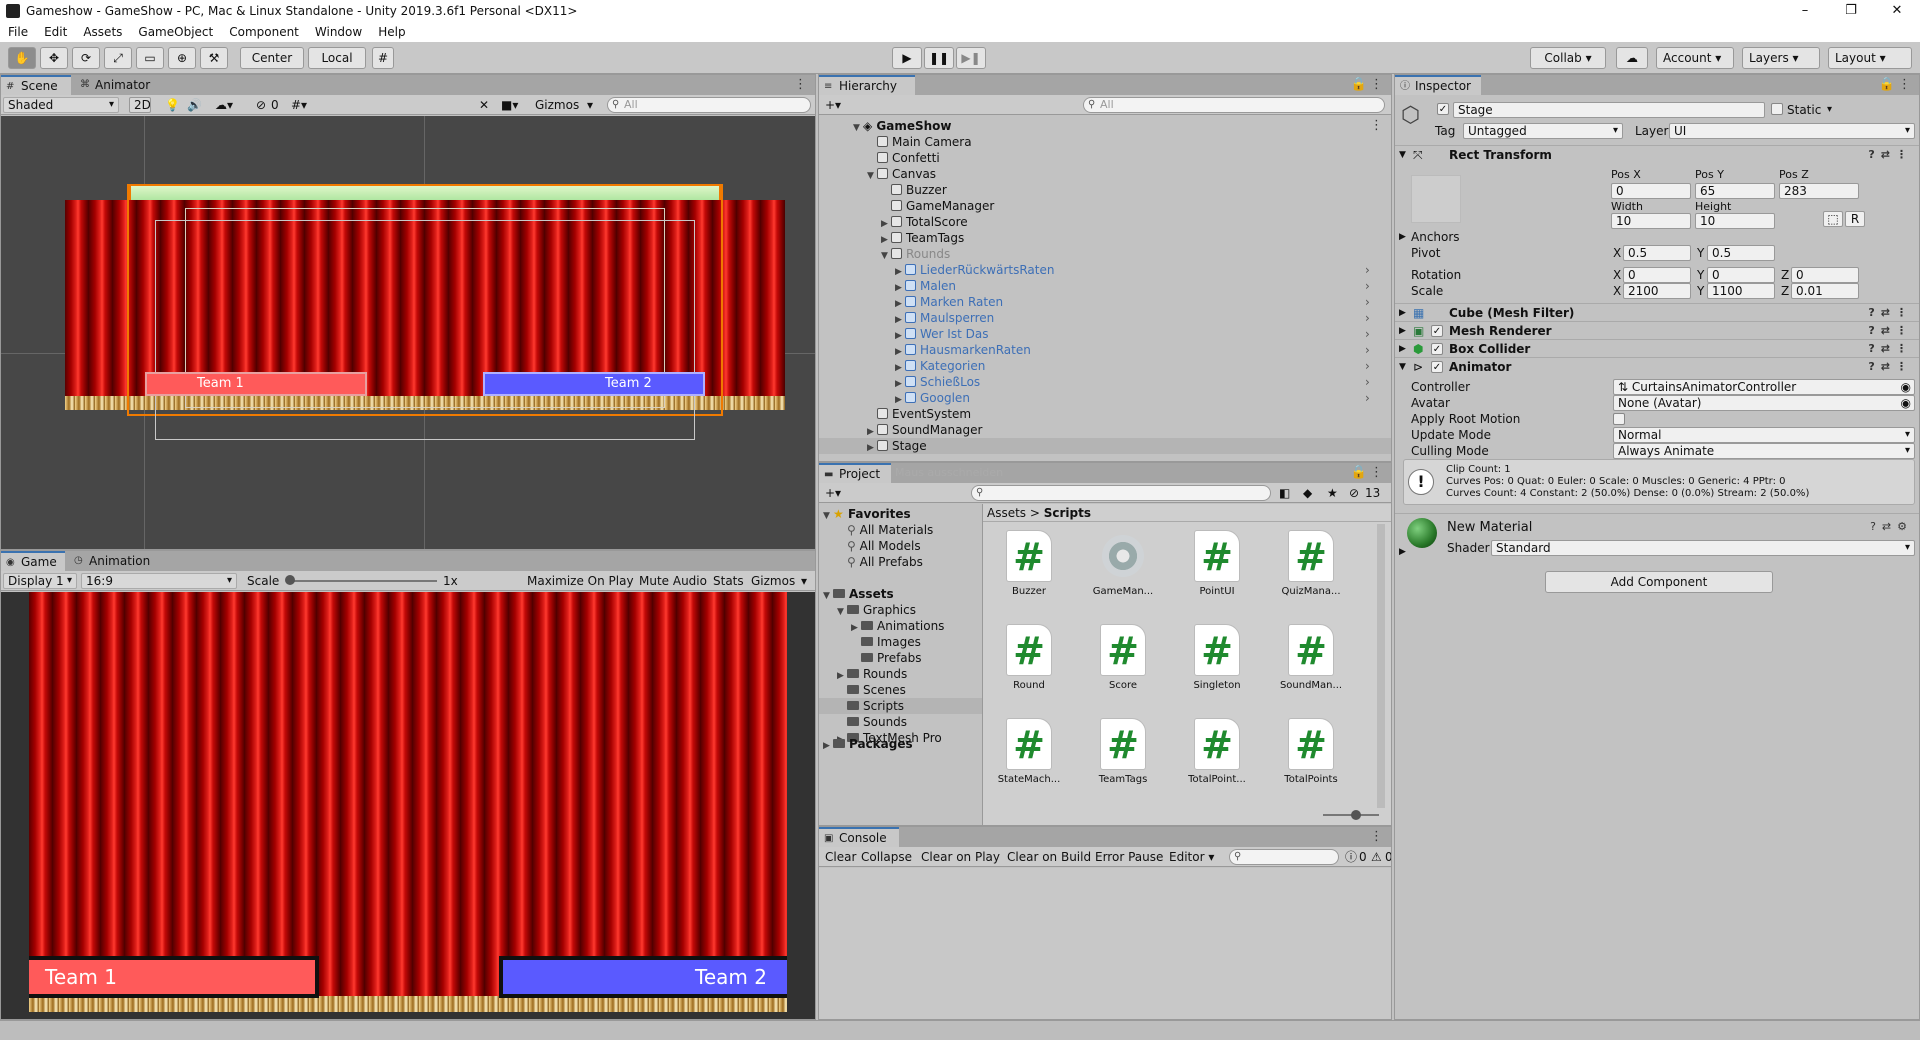  I want to click on snap-grid-icon: #, so click(383, 58).